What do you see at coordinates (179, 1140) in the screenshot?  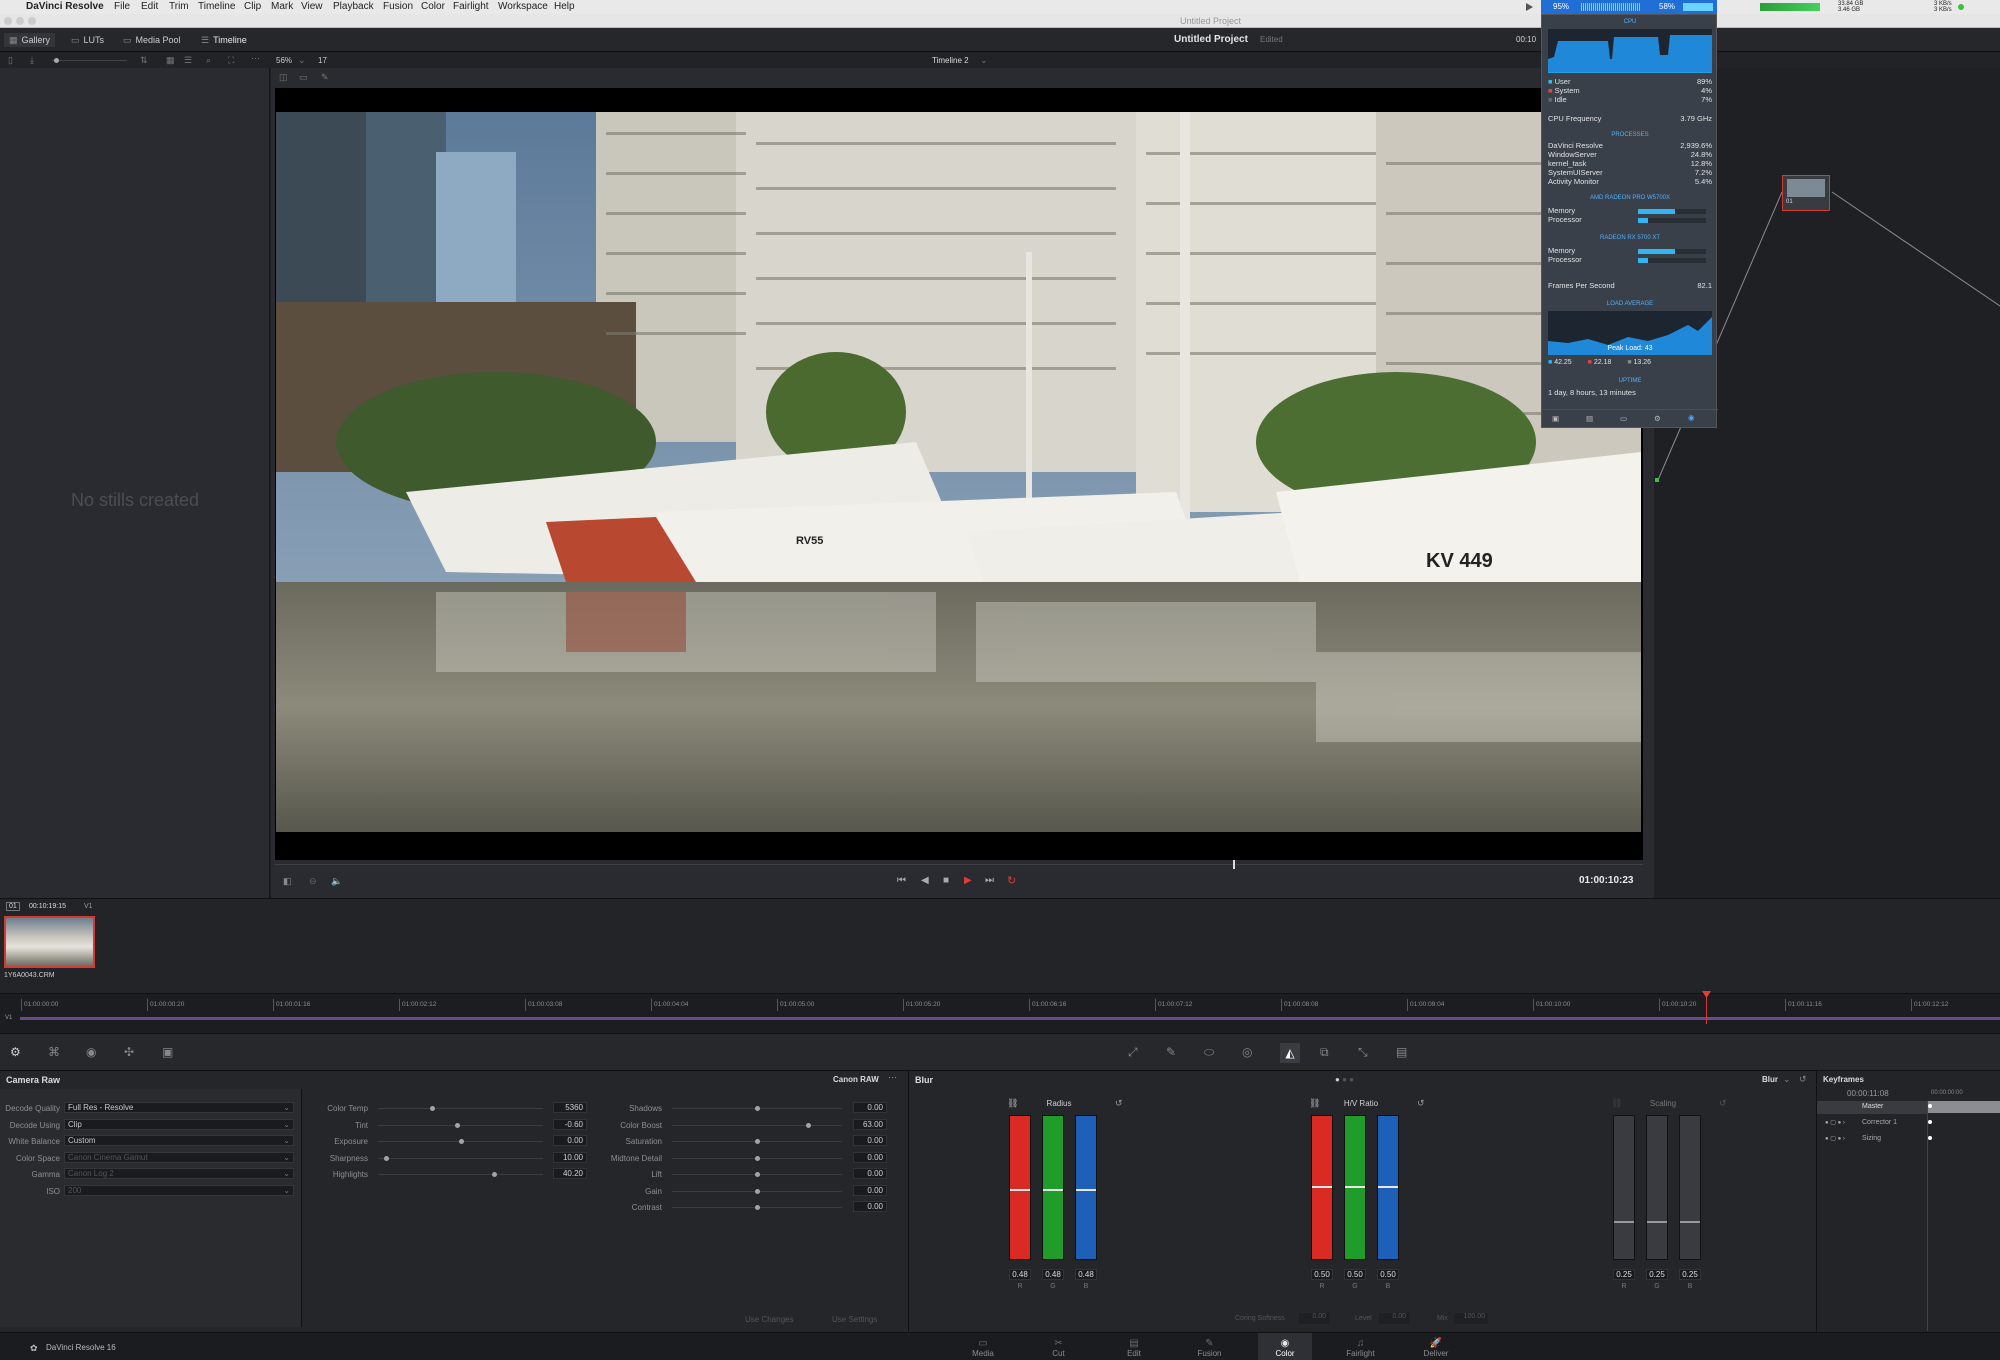 I see `setting-dropdown: Custom ⌄` at bounding box center [179, 1140].